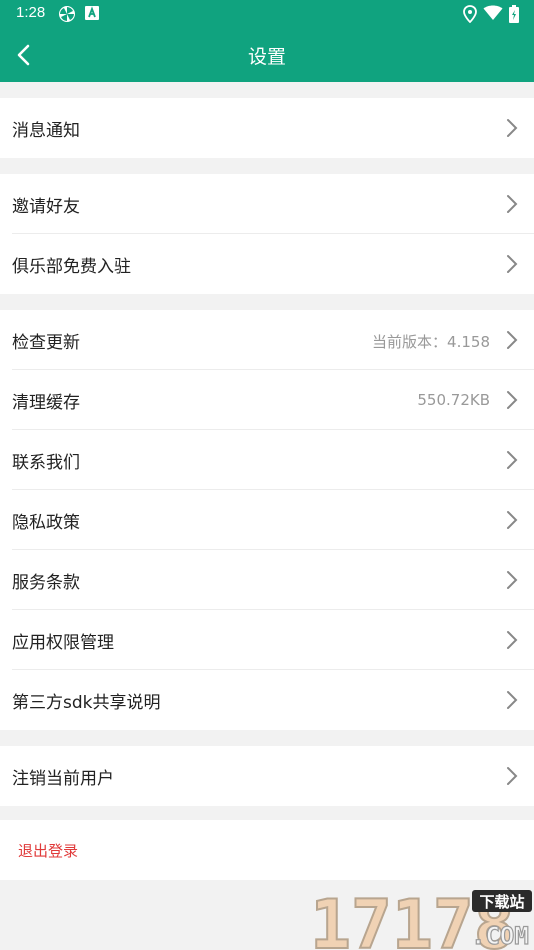  I want to click on battery-icon, so click(514, 14).